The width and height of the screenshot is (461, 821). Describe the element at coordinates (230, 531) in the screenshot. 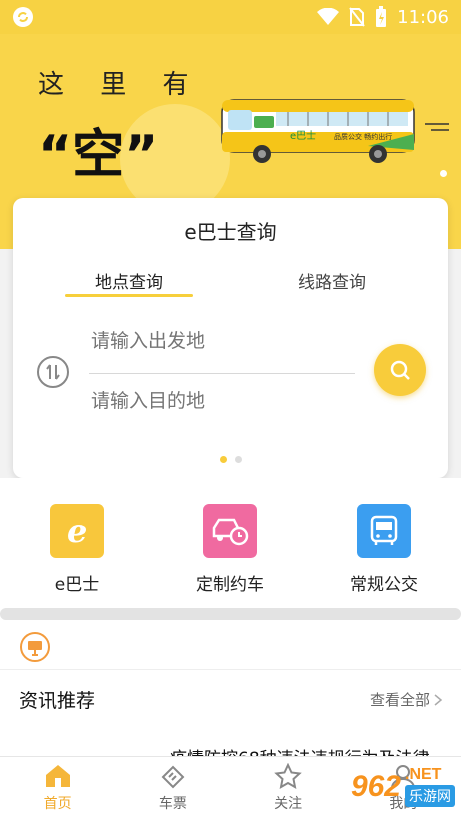

I see `car-clock-icon` at that location.